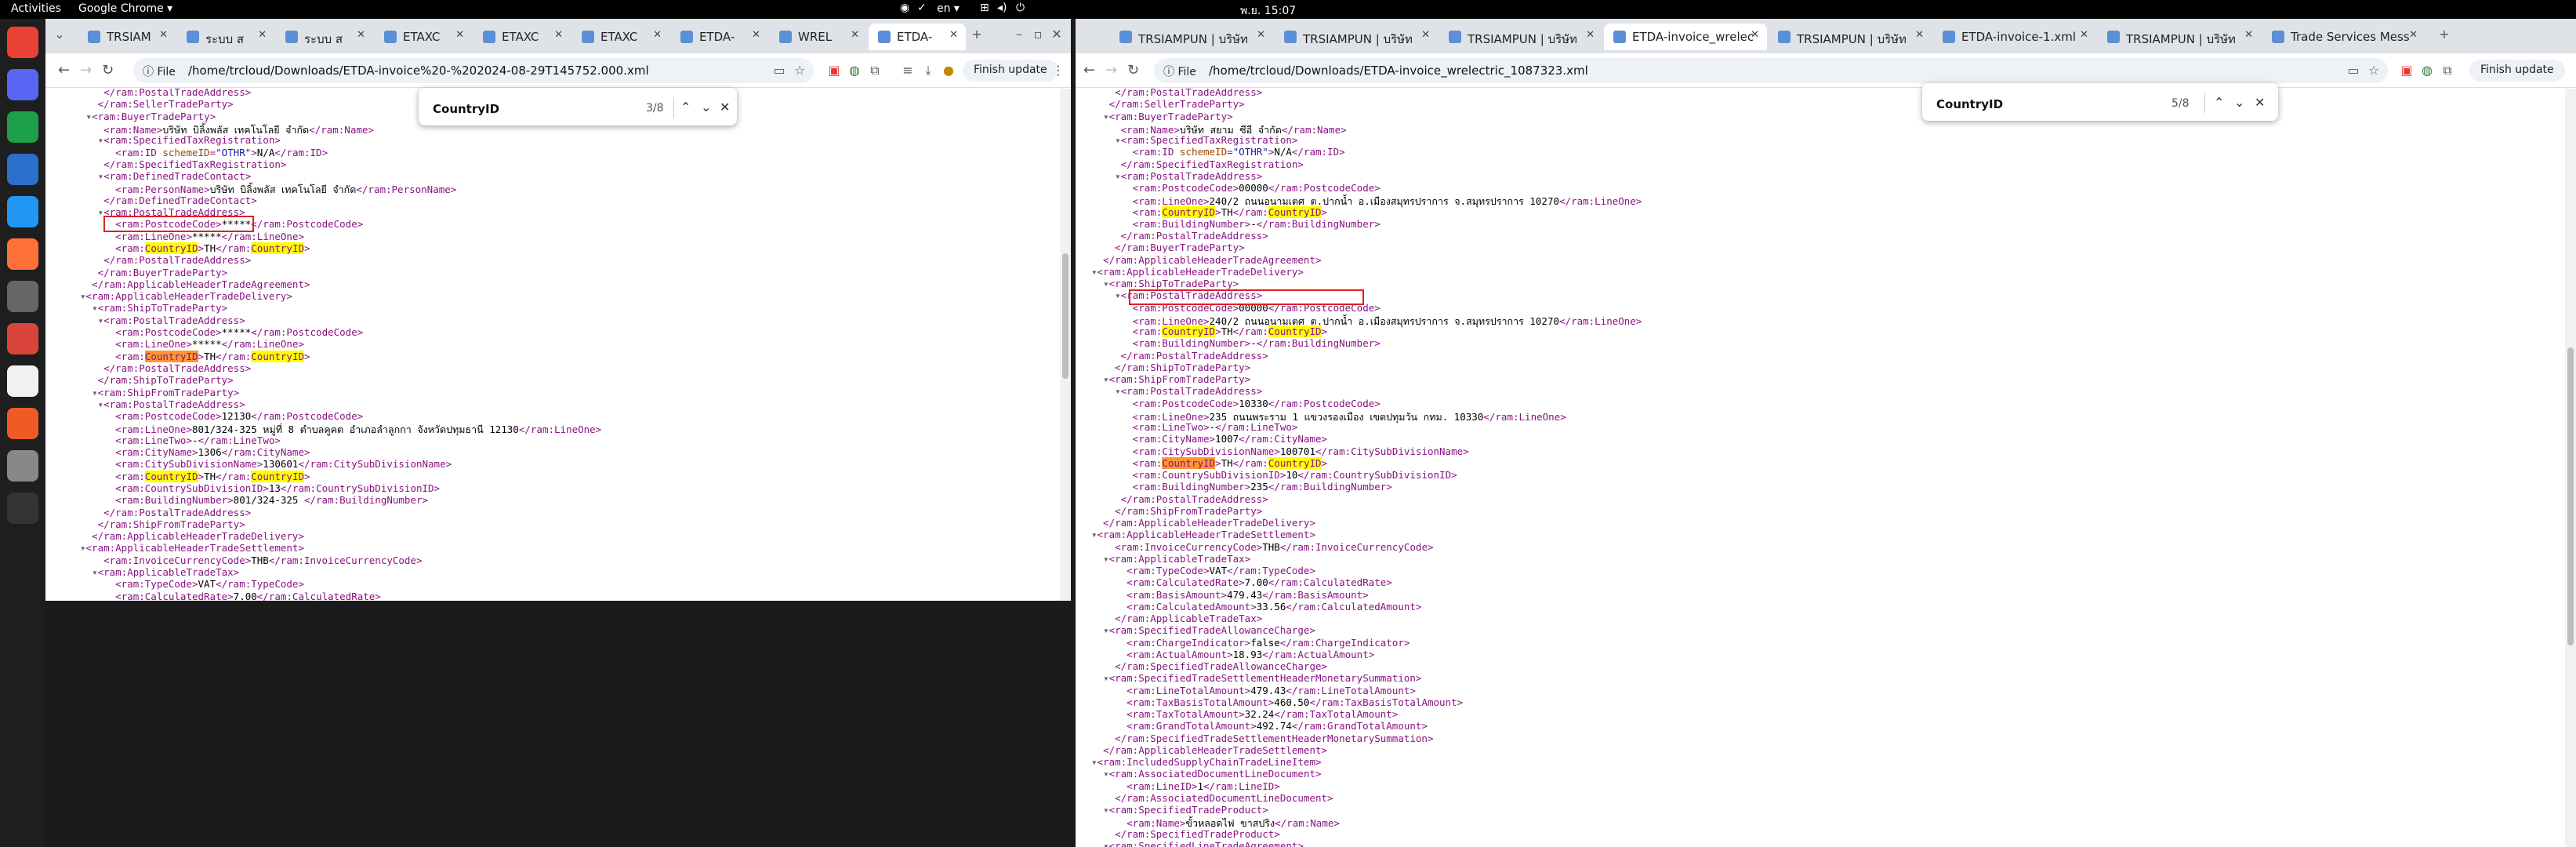 This screenshot has height=847, width=2576. I want to click on power-icon: ⏻, so click(1021, 8).